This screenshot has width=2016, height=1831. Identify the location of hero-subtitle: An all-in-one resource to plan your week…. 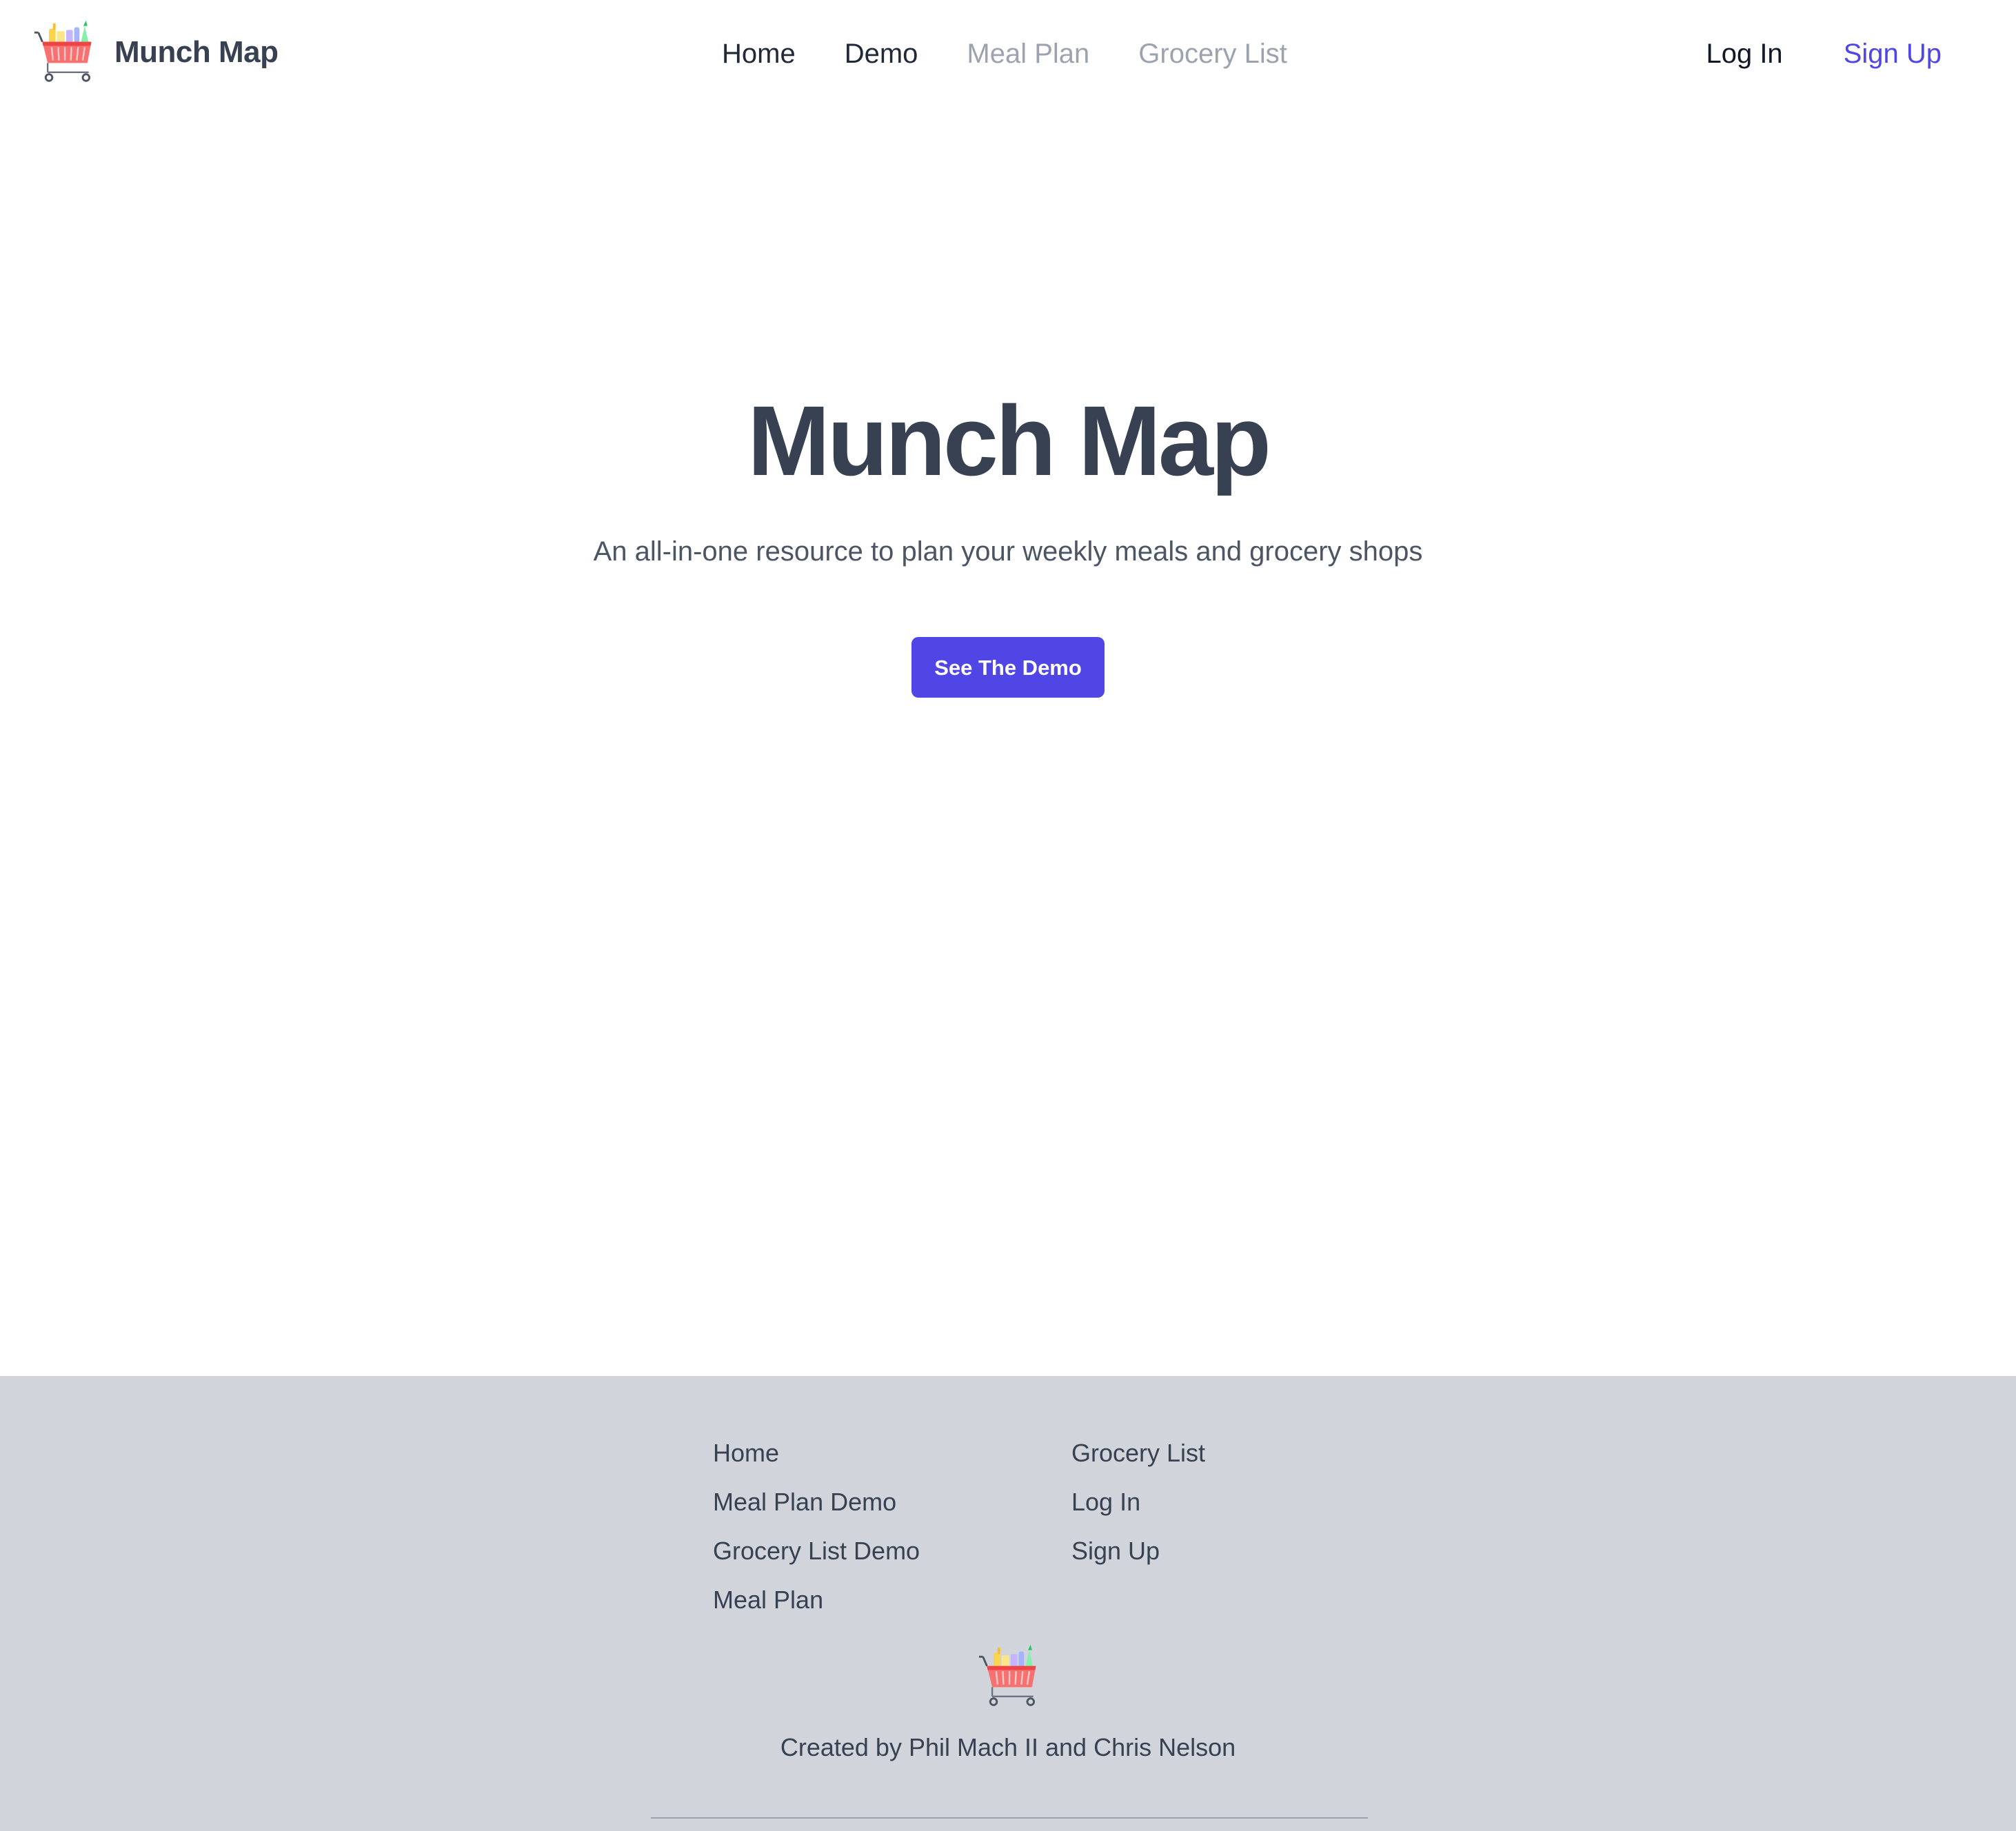
(1008, 551).